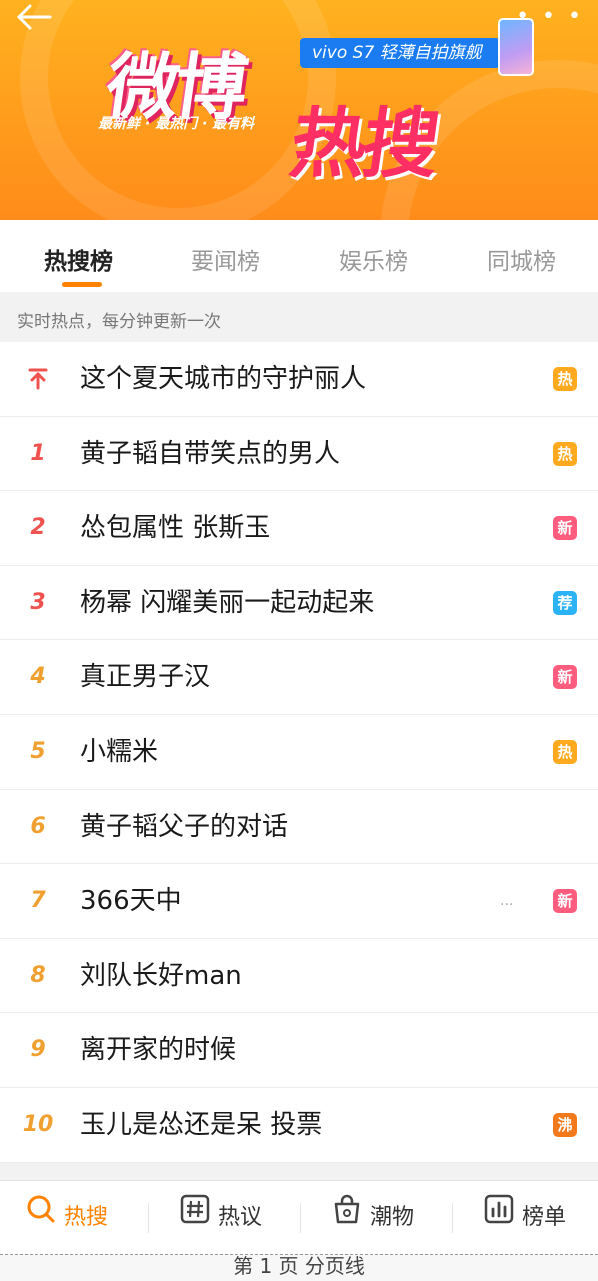 This screenshot has width=598, height=1281. Describe the element at coordinates (227, 602) in the screenshot. I see `item-title: 杨幂 闪耀美丽一起动起来` at that location.